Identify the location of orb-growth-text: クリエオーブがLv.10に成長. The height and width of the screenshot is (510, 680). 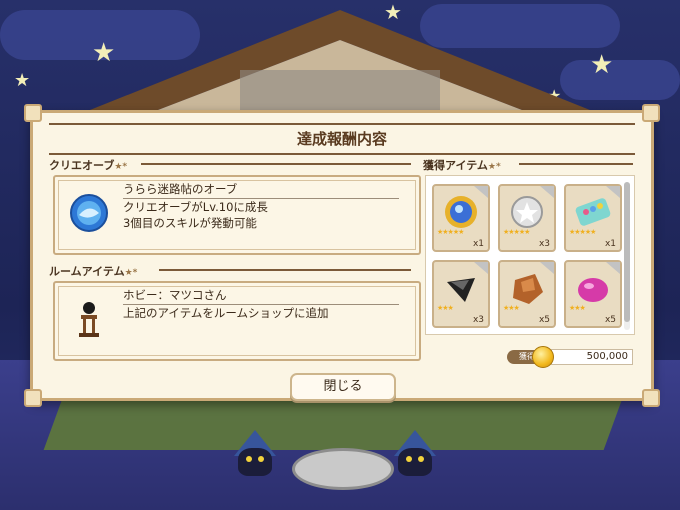
(195, 207).